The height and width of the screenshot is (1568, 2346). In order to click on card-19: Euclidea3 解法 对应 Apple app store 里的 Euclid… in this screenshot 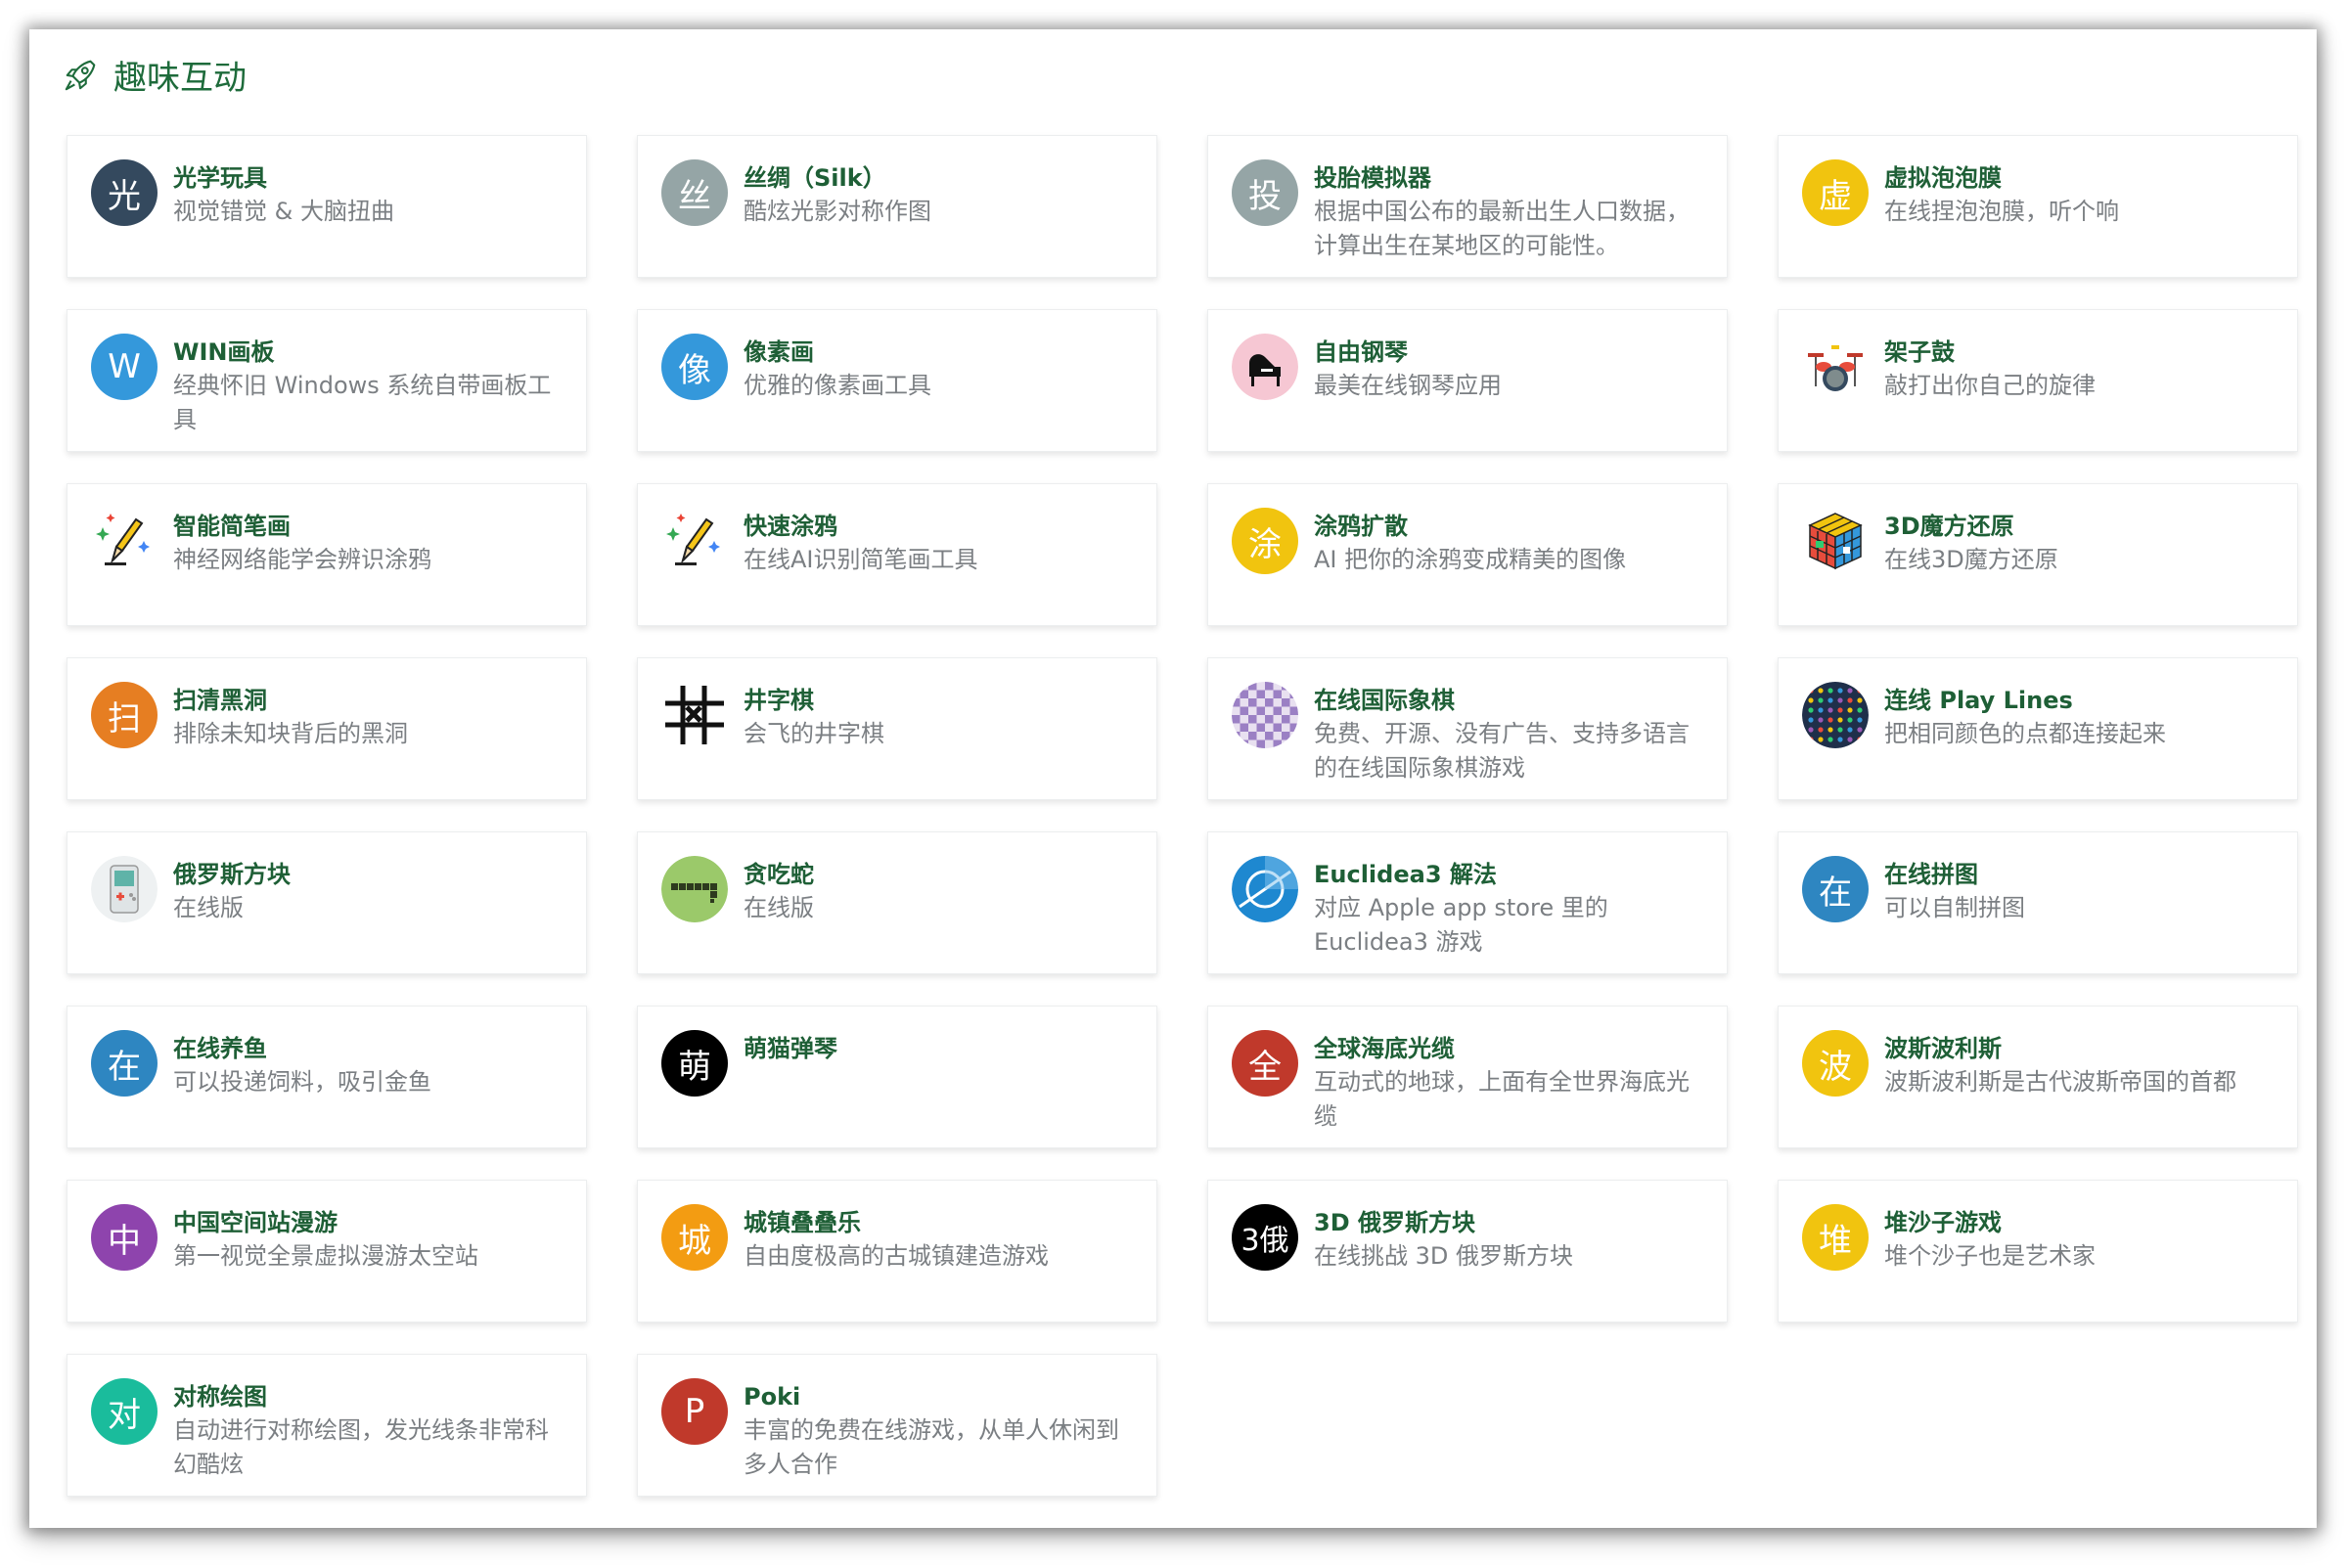, I will do `click(1467, 902)`.